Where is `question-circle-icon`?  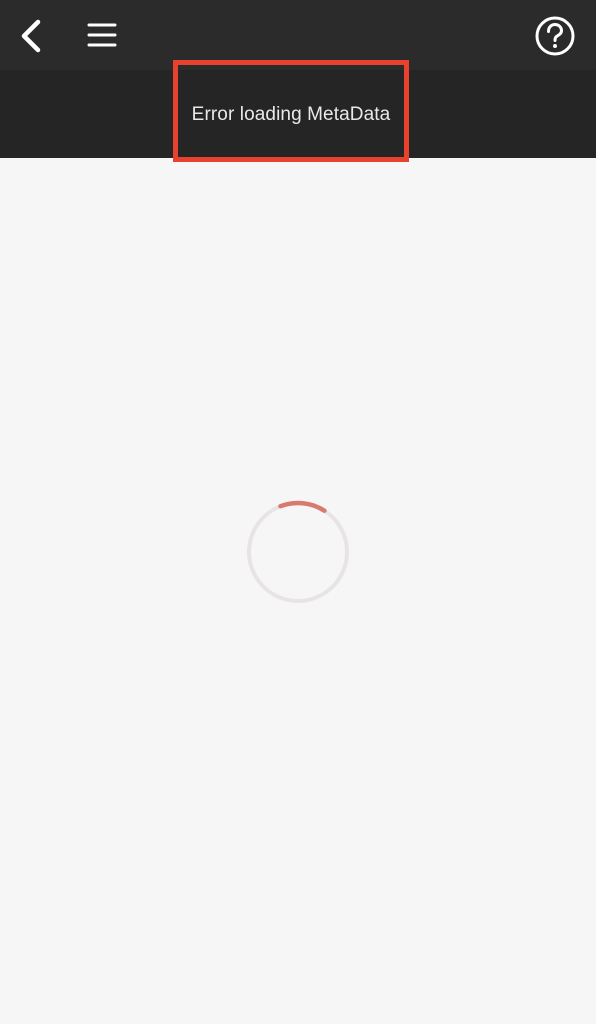 question-circle-icon is located at coordinates (555, 36).